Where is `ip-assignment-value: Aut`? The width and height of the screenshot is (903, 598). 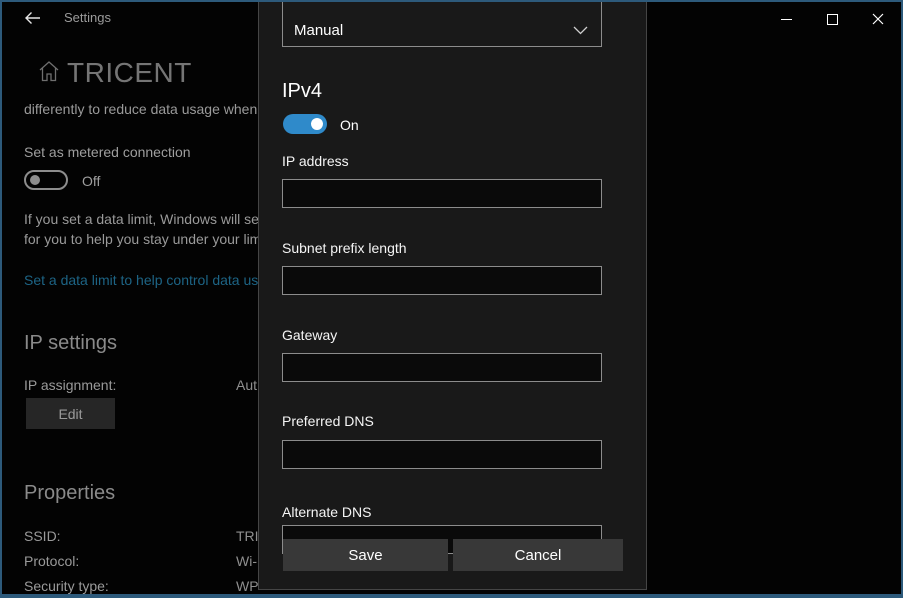 ip-assignment-value: Aut is located at coordinates (247, 385).